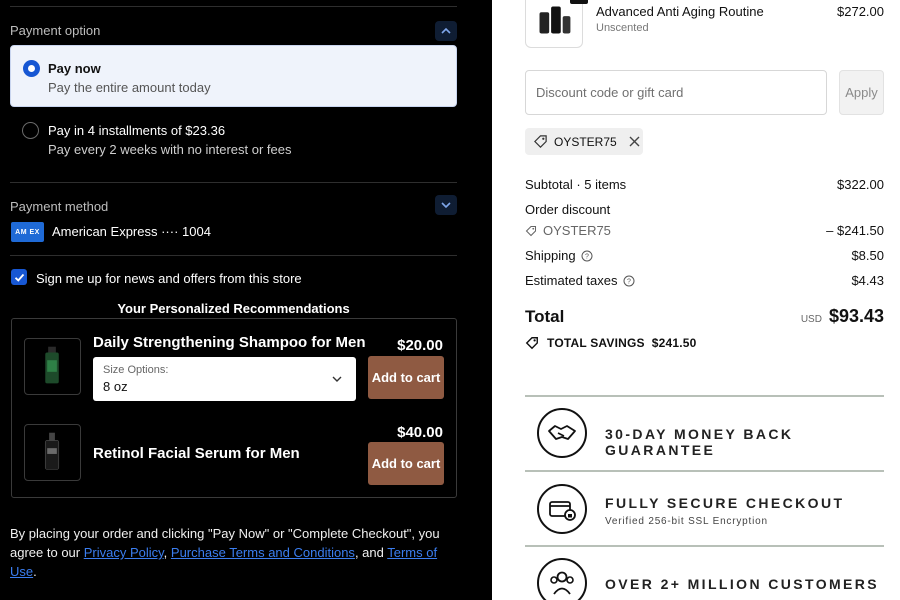 This screenshot has height=600, width=900. I want to click on taxes-label: Estimated taxes, so click(571, 280).